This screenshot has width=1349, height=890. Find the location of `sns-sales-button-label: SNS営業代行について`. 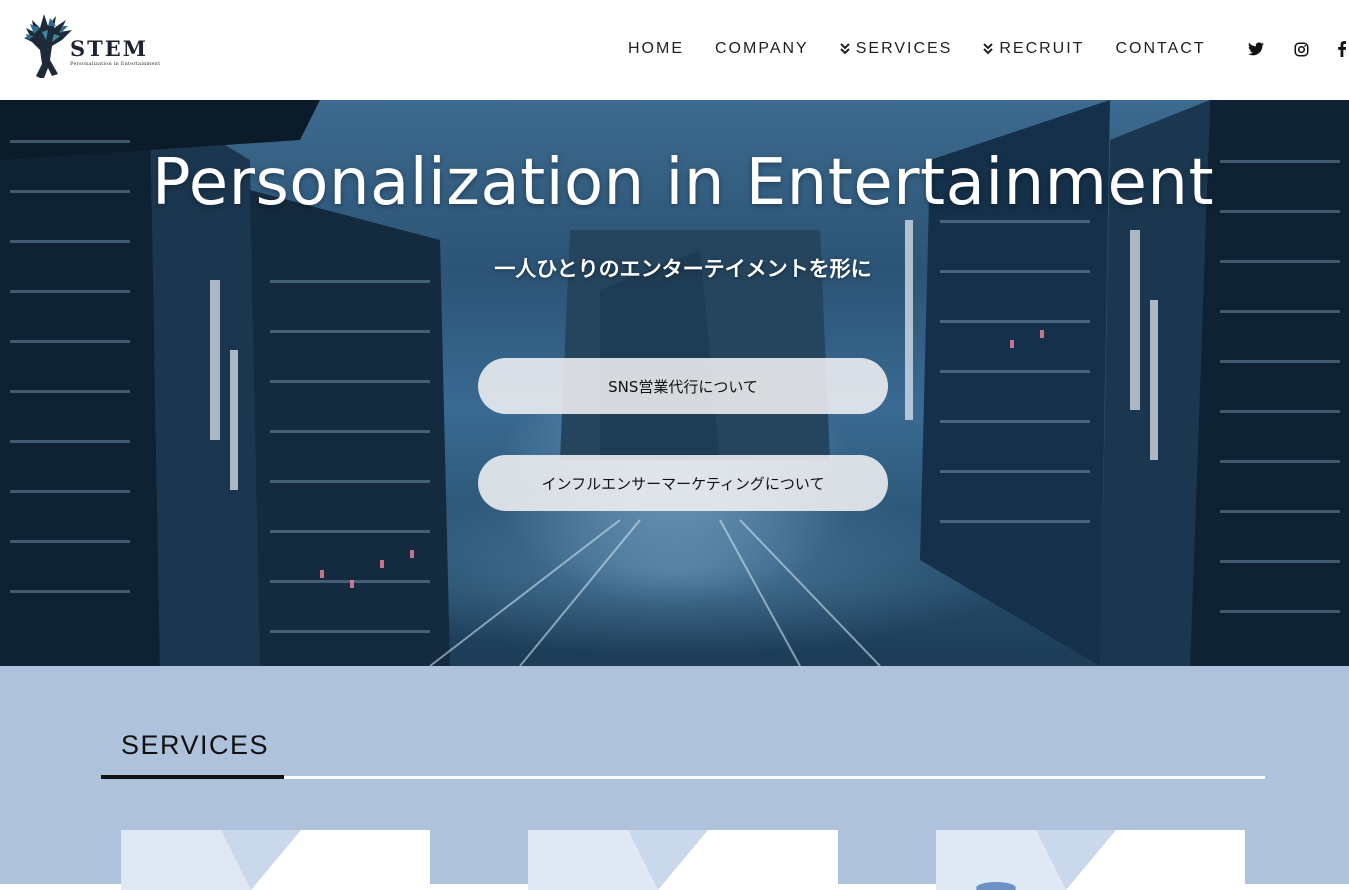

sns-sales-button-label: SNS営業代行について is located at coordinates (683, 386).